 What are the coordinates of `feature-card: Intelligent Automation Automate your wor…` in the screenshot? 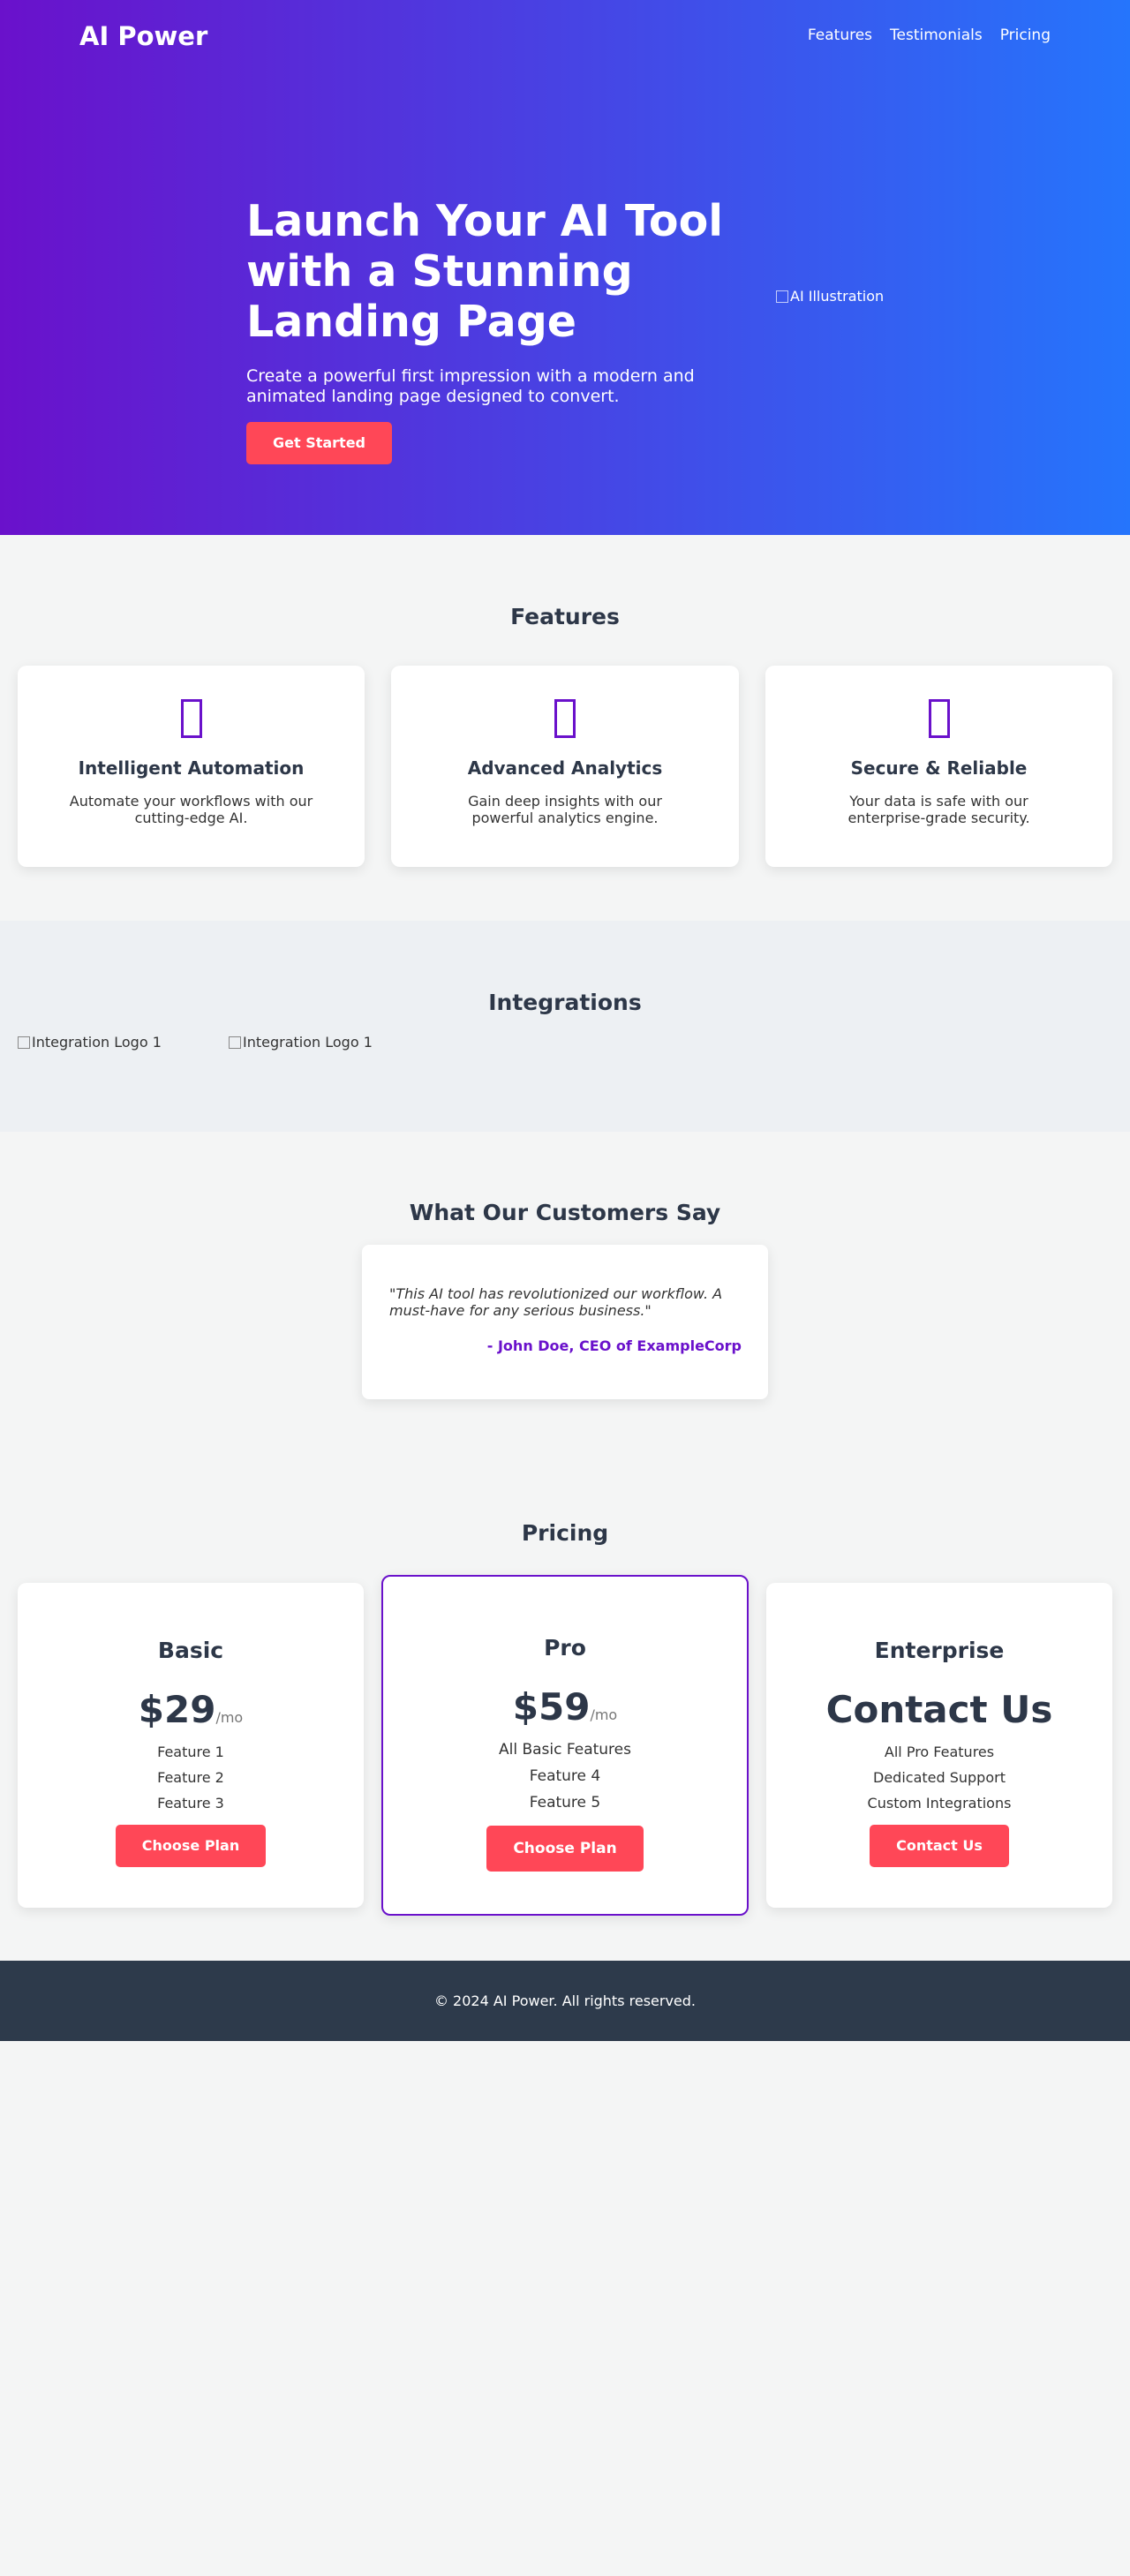 It's located at (191, 767).